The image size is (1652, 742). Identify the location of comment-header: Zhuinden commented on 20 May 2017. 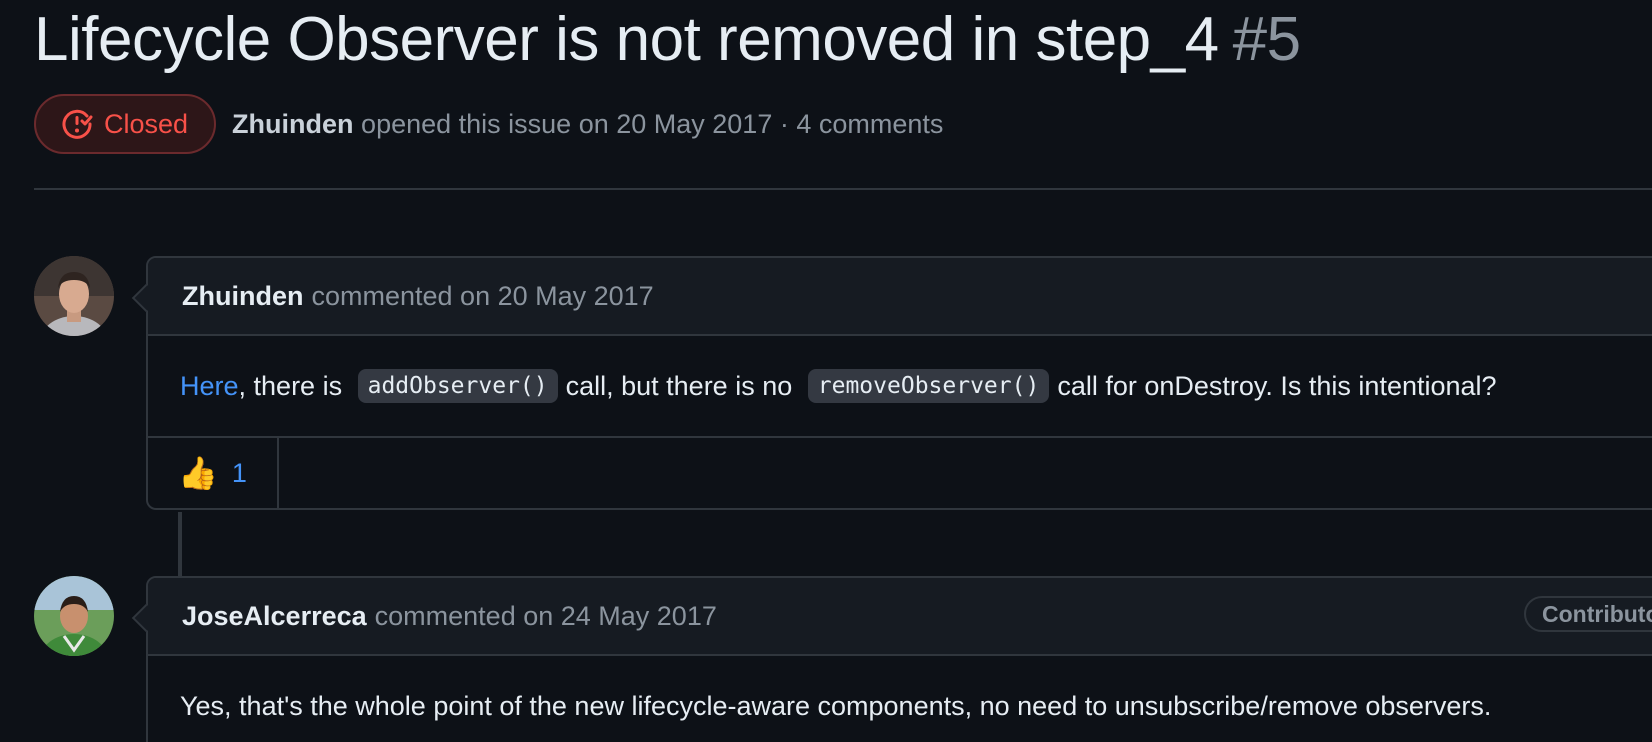
(900, 297).